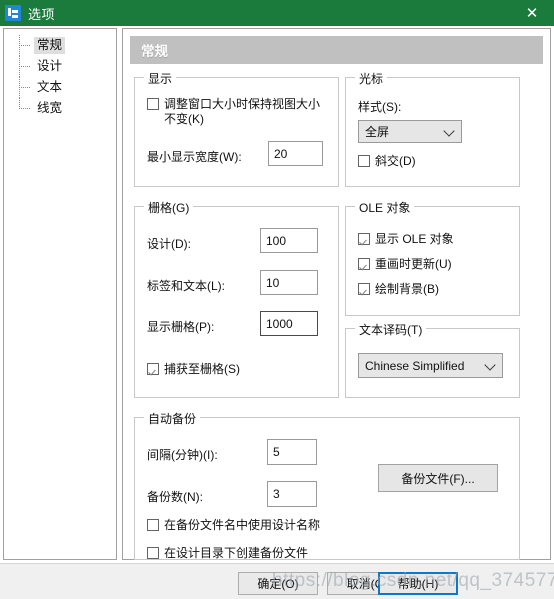  Describe the element at coordinates (194, 157) in the screenshot. I see `min-width-label: 最小显示宽度(W):` at that location.